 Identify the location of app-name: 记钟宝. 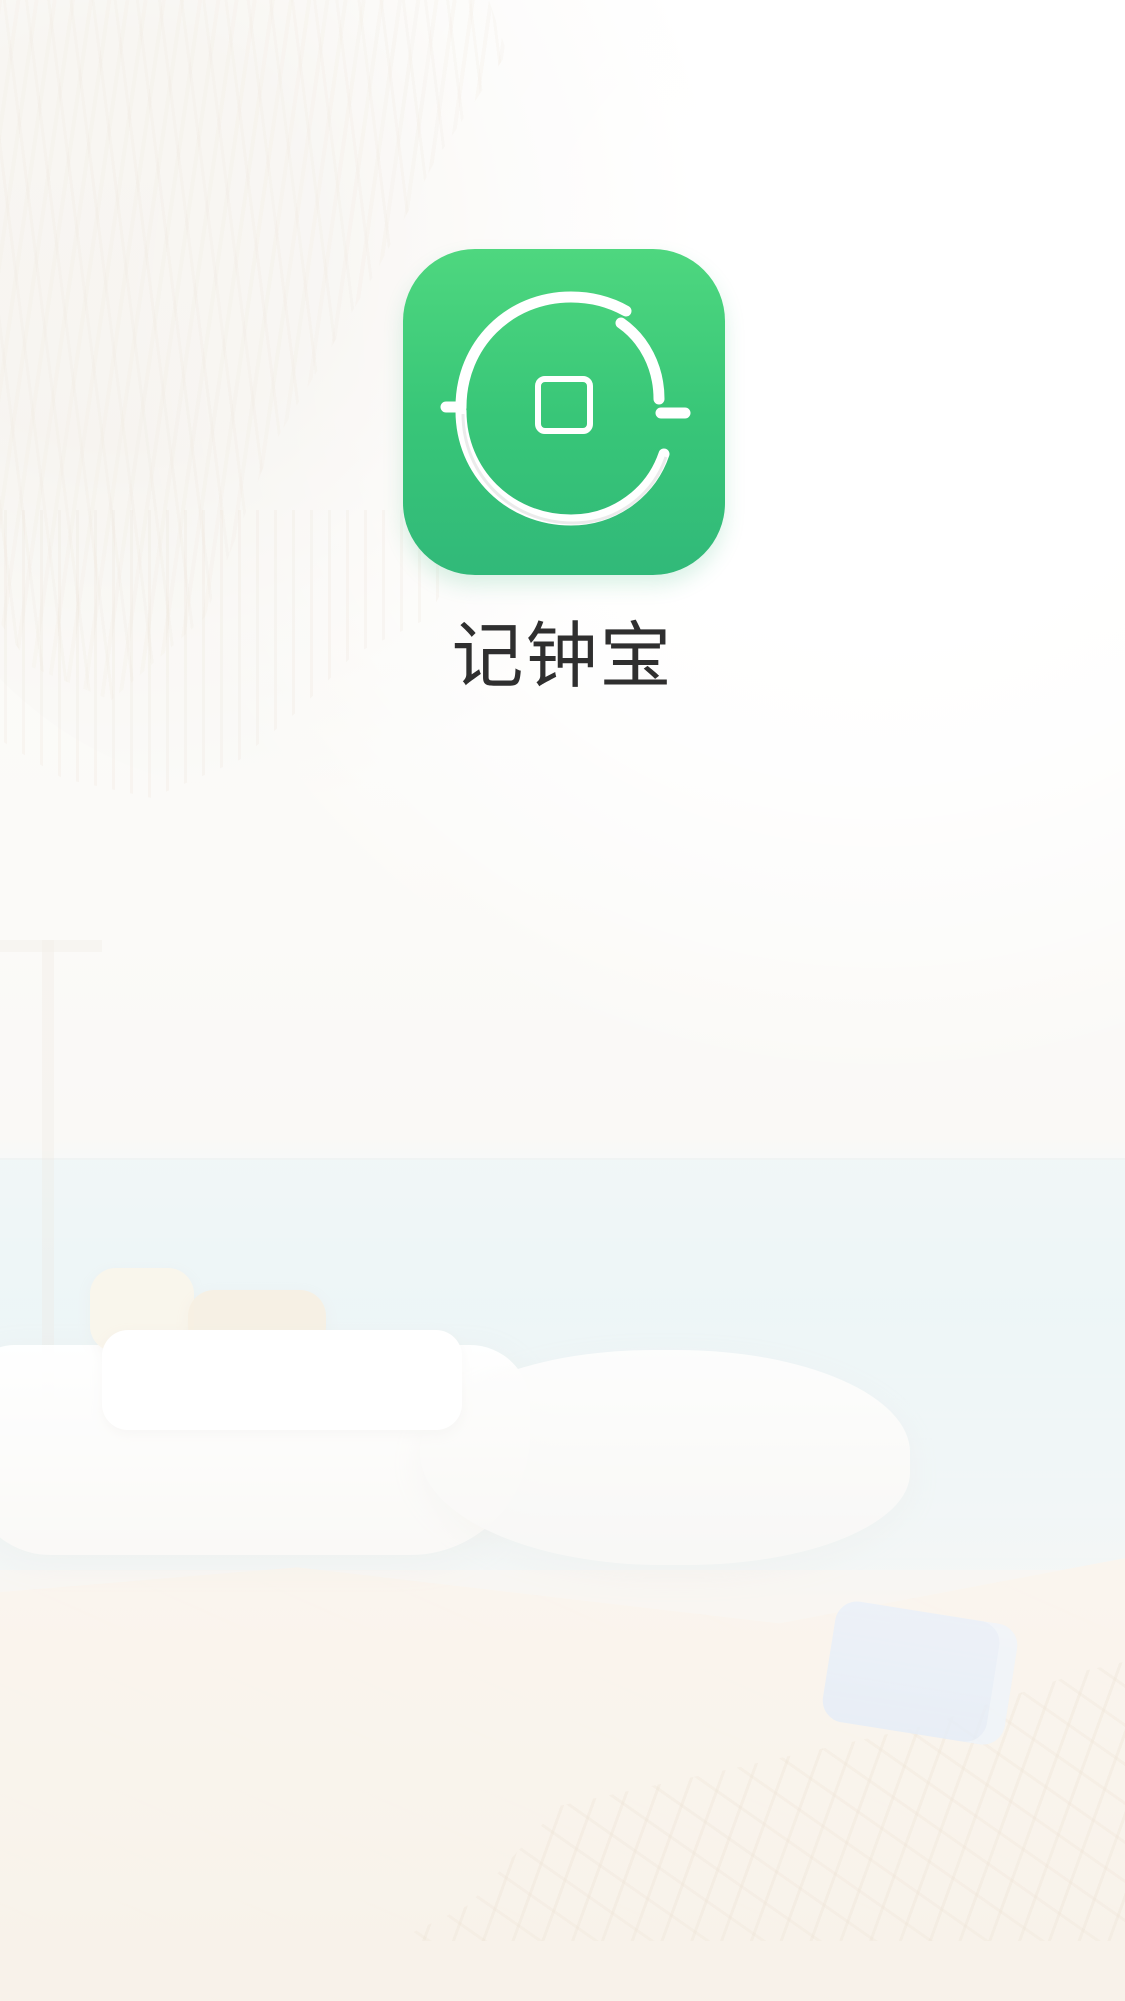
(562, 656).